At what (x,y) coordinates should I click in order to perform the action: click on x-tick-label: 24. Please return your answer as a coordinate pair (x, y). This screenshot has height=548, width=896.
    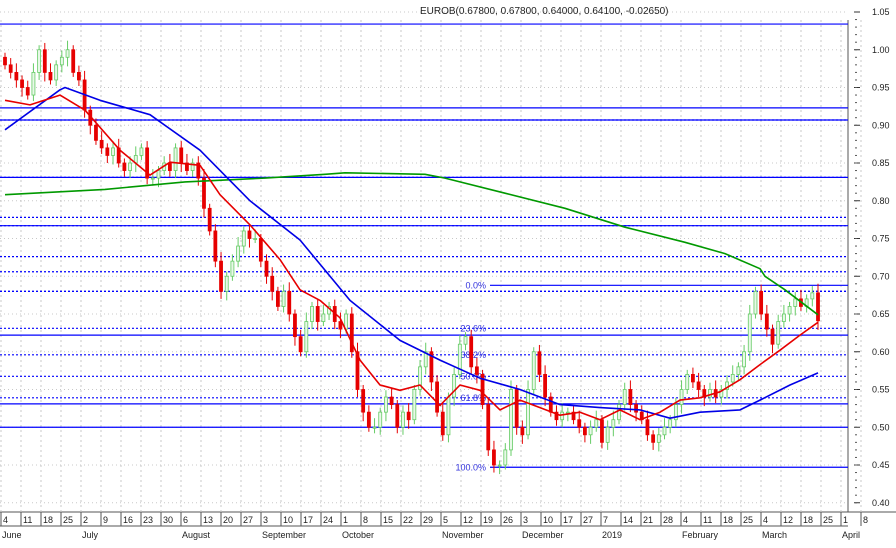
    Looking at the image, I should click on (328, 520).